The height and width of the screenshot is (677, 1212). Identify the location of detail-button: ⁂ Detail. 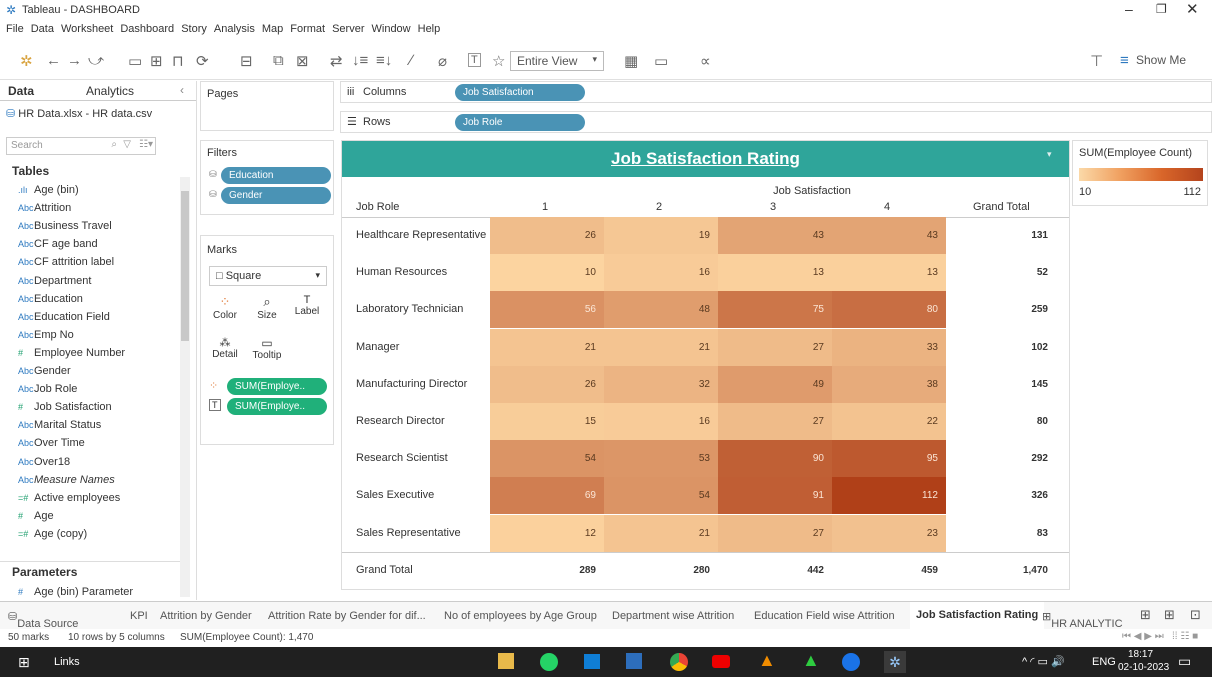
(225, 354).